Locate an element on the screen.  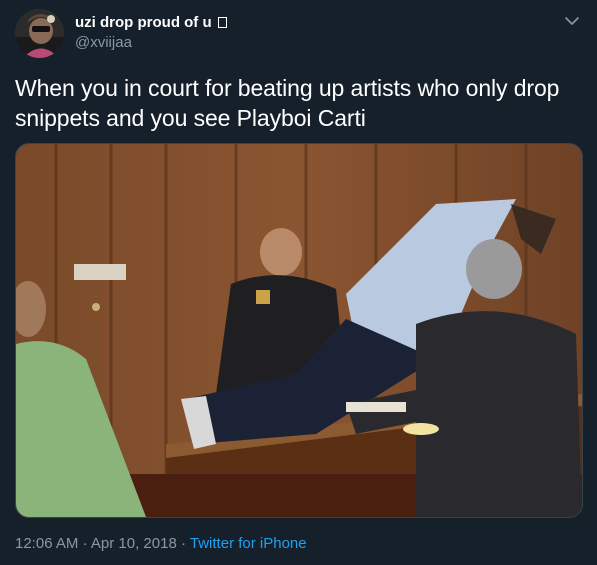
avatar-image is located at coordinates (39, 33).